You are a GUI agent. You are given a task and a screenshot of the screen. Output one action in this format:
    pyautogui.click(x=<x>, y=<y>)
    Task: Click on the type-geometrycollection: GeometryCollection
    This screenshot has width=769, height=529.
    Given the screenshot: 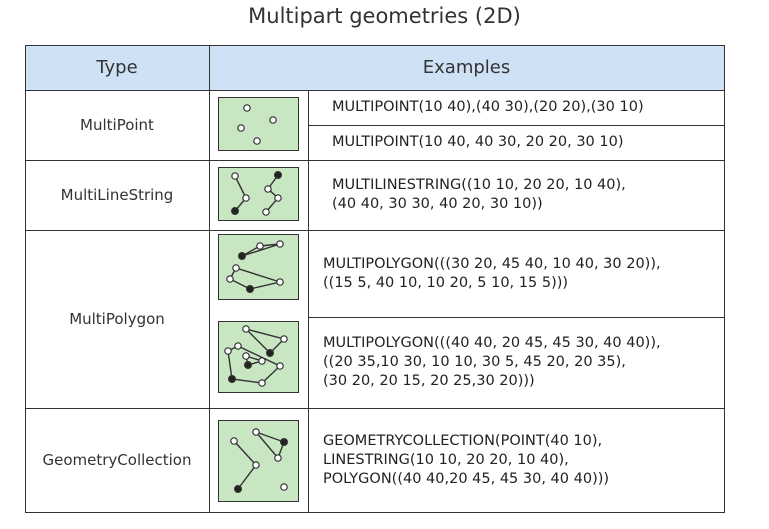 What is the action you would take?
    pyautogui.click(x=117, y=460)
    